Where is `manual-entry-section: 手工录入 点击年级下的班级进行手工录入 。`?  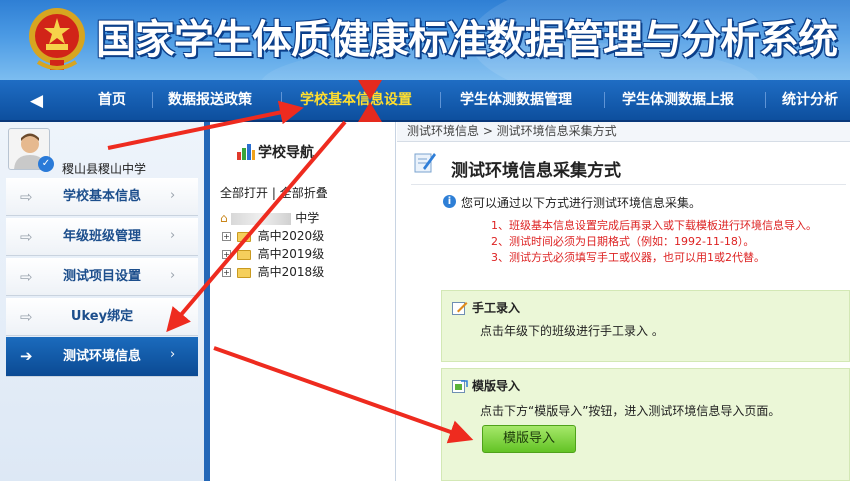 manual-entry-section: 手工录入 点击年级下的班级进行手工录入 。 is located at coordinates (645, 326).